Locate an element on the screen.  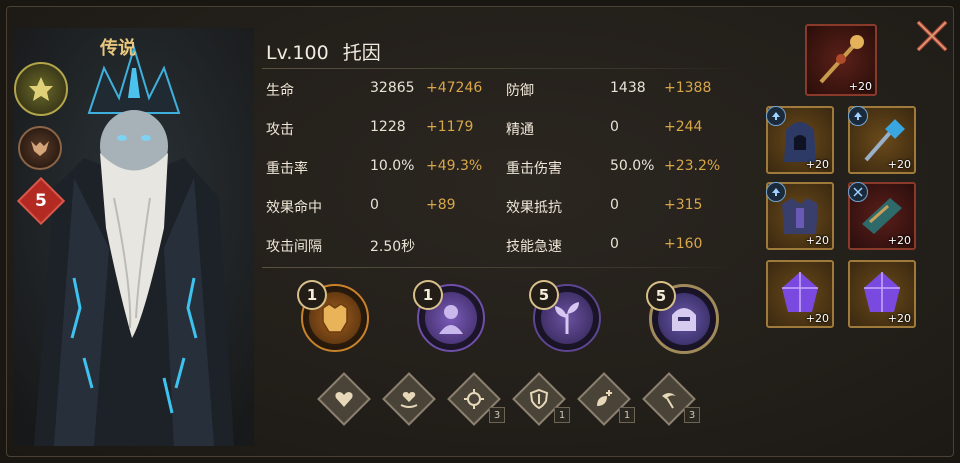
stat-label: 精通 is located at coordinates (520, 130).